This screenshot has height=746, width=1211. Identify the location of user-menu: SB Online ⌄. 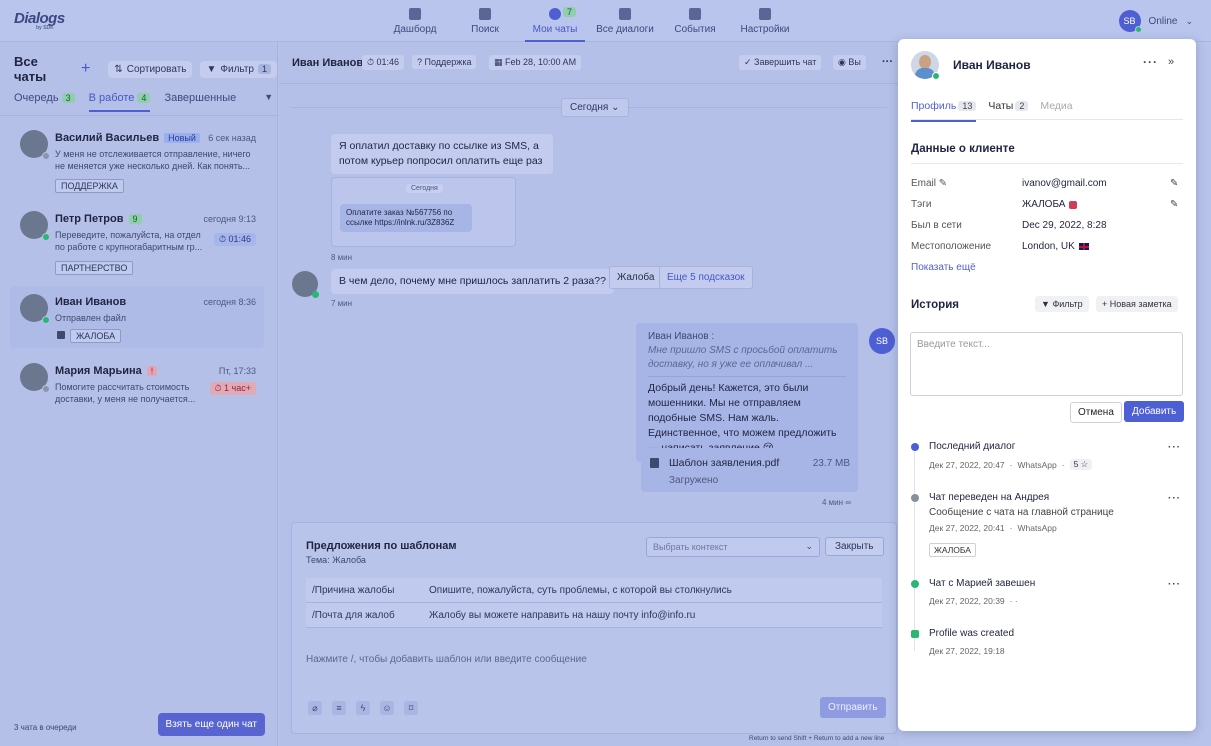
(1155, 21).